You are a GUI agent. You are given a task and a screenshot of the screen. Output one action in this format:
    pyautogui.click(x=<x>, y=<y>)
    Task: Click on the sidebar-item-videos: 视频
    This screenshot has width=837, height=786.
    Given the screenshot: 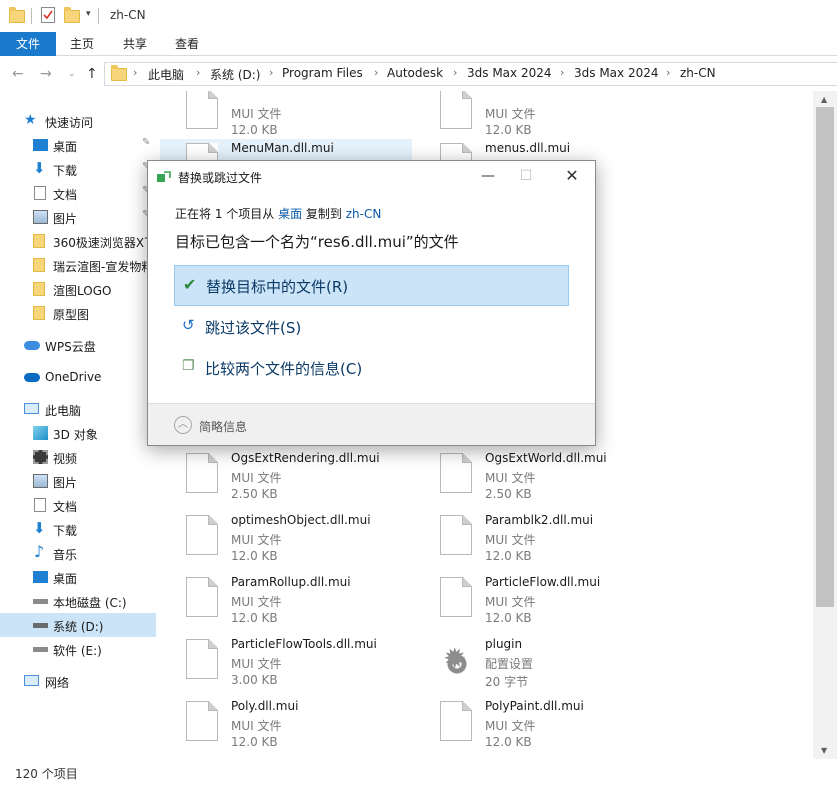 What is the action you would take?
    pyautogui.click(x=78, y=457)
    